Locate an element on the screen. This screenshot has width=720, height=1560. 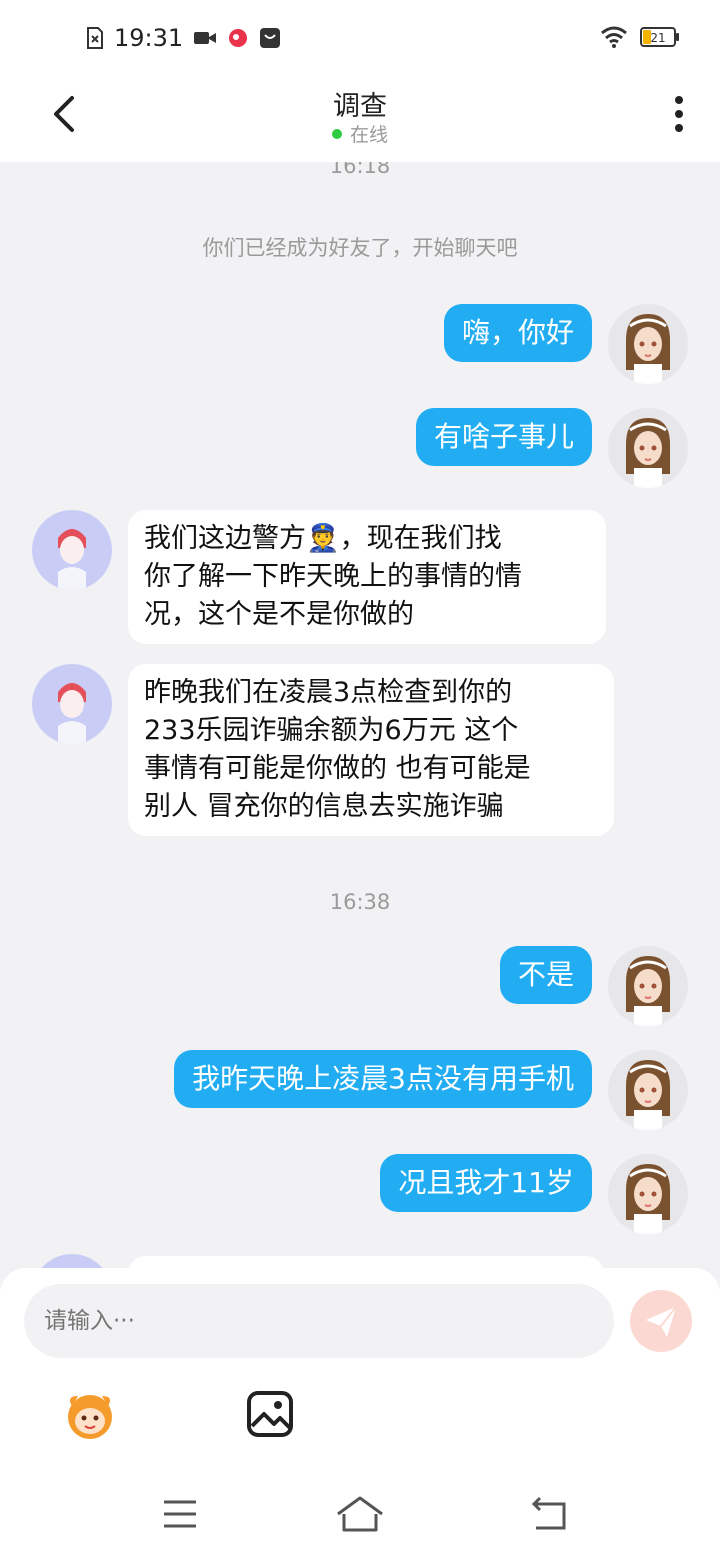
online-status: 在线 is located at coordinates (360, 133).